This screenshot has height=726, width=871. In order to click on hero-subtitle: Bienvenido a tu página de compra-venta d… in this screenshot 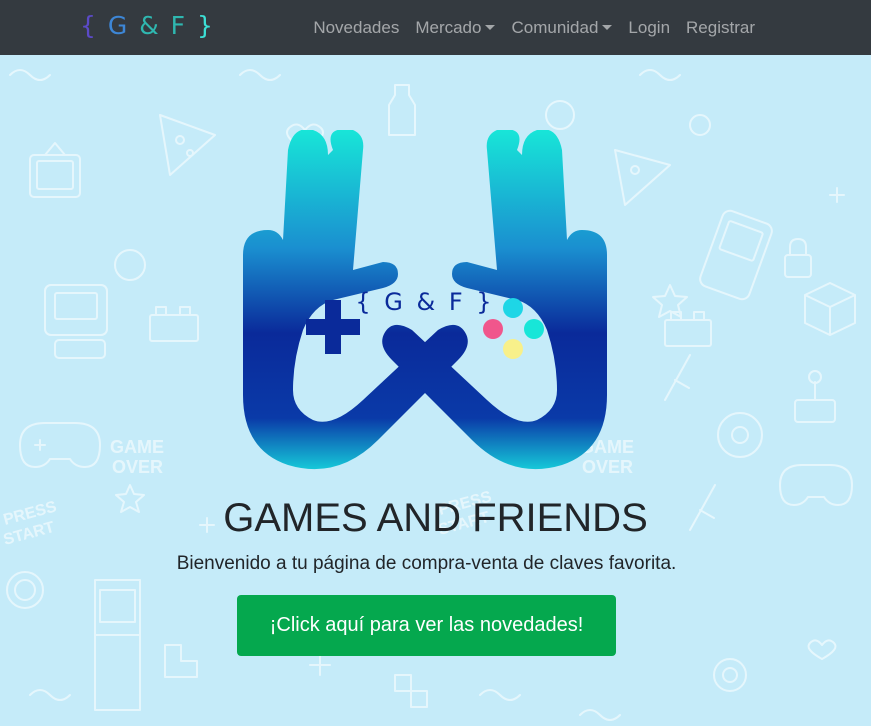, I will do `click(426, 563)`.